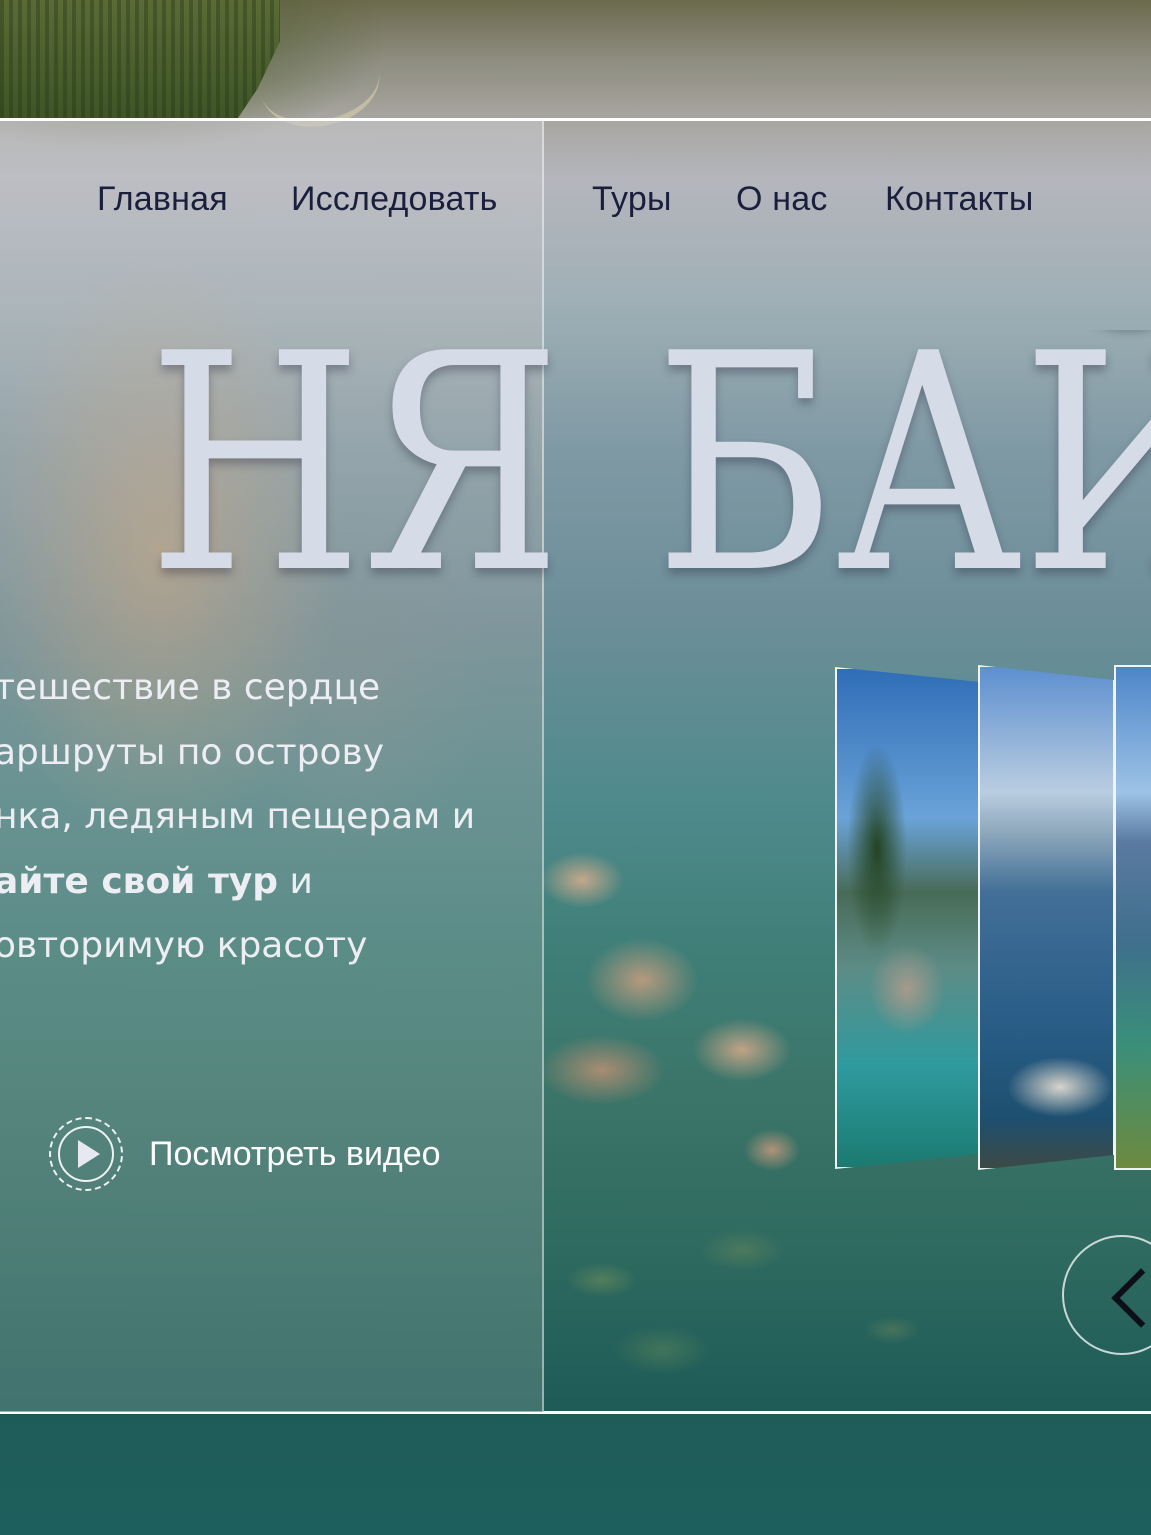 This screenshot has height=1535, width=1151. I want to click on gallery-card-pine-shore, so click(907, 918).